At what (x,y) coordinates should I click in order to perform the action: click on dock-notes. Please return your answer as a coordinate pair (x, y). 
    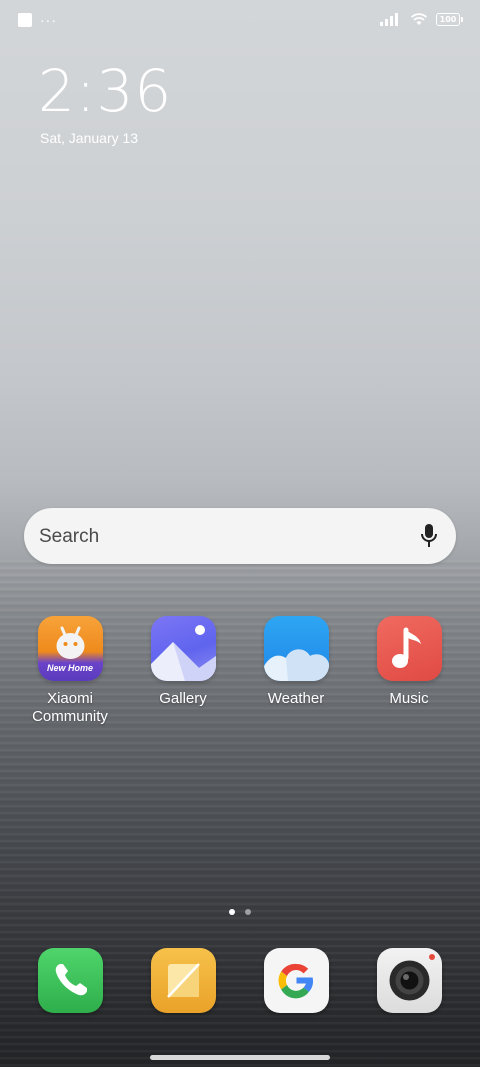
    Looking at the image, I should click on (183, 980).